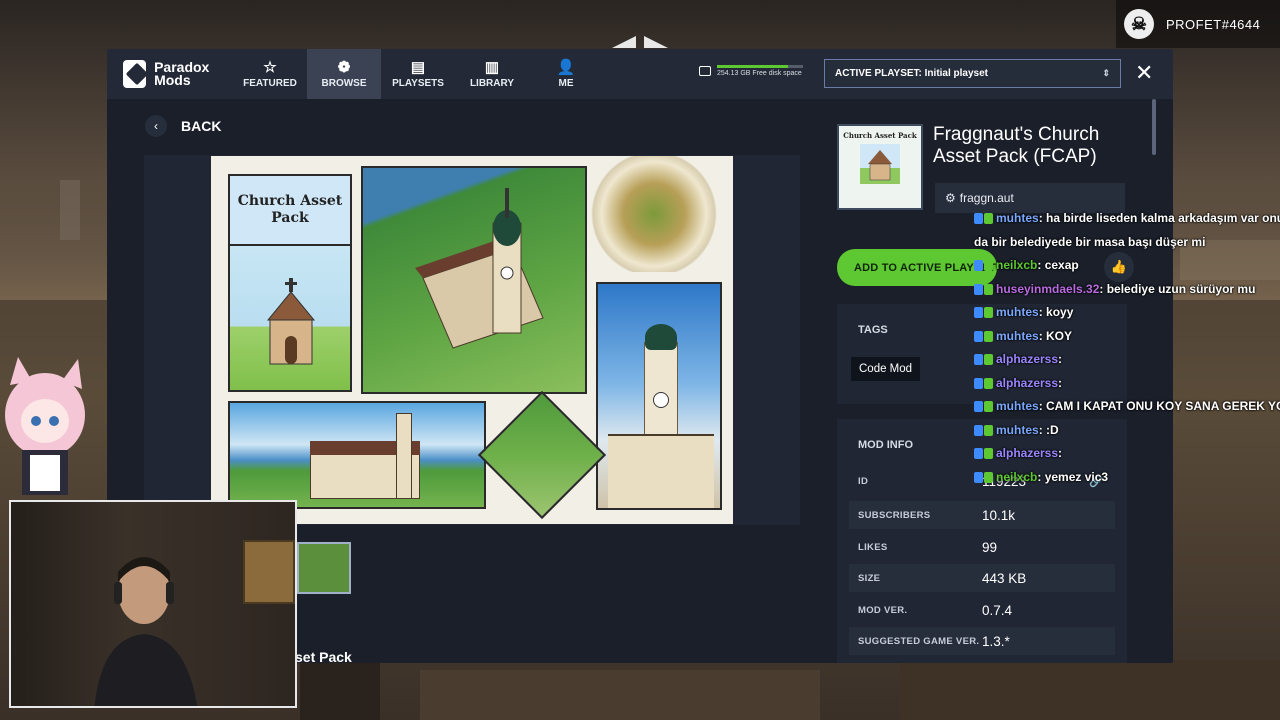 The height and width of the screenshot is (720, 1280). I want to click on add-to-playset-button: ADD TO ACTIVE PLAYSET, so click(917, 267).